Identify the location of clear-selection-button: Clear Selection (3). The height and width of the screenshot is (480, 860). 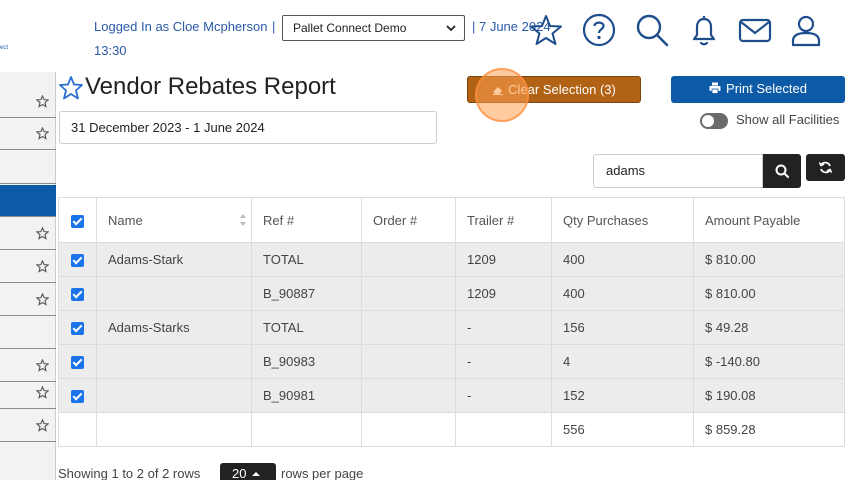
(554, 89).